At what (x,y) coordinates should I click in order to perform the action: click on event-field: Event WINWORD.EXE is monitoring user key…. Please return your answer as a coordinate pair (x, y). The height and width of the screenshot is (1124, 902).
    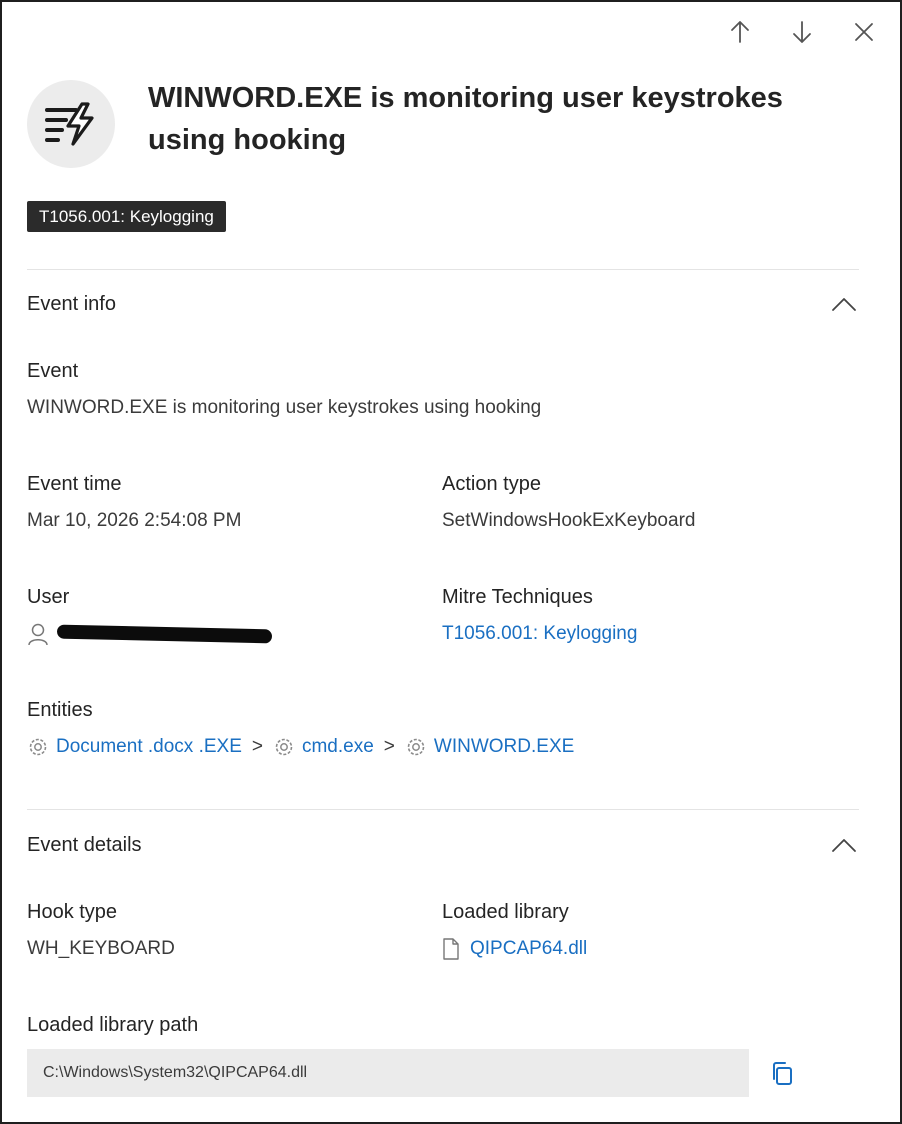
    Looking at the image, I should click on (284, 389).